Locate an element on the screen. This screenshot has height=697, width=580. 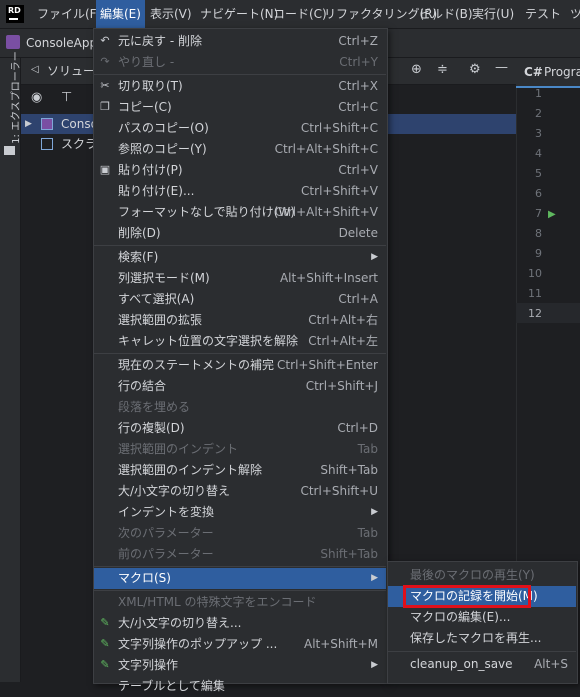
expand-arrow-icon: ▶ is located at coordinates (28, 124).